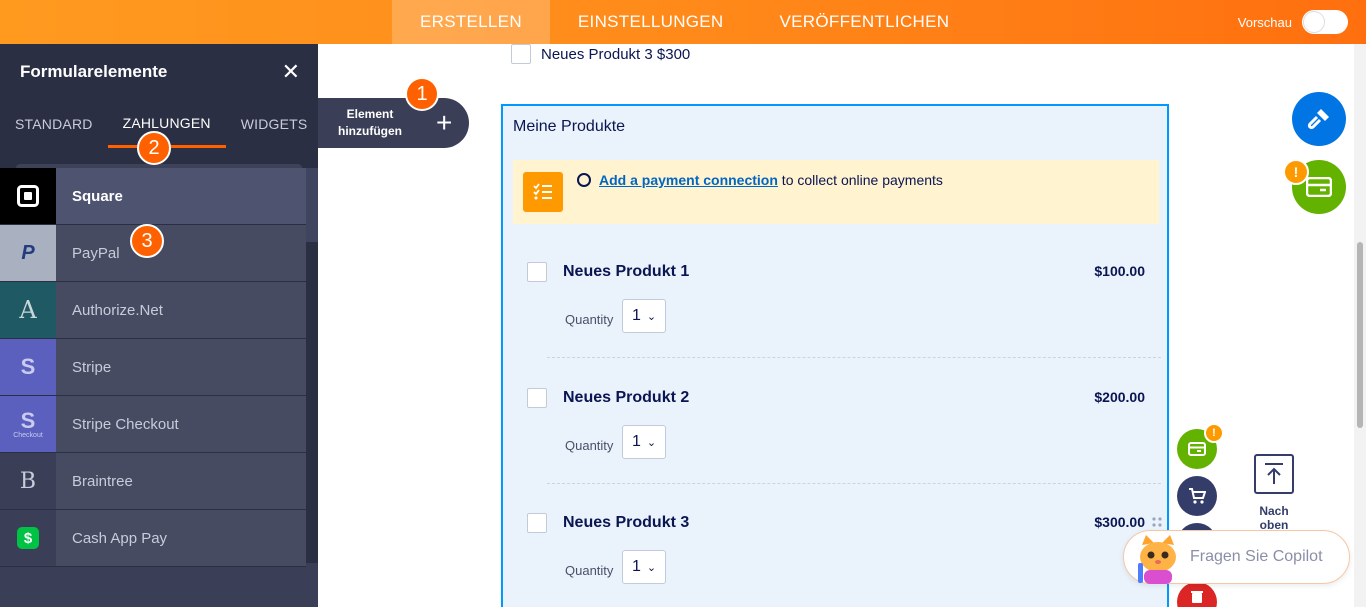 The width and height of the screenshot is (1366, 607). I want to click on list-item-label: Cash App Pay, so click(120, 538).